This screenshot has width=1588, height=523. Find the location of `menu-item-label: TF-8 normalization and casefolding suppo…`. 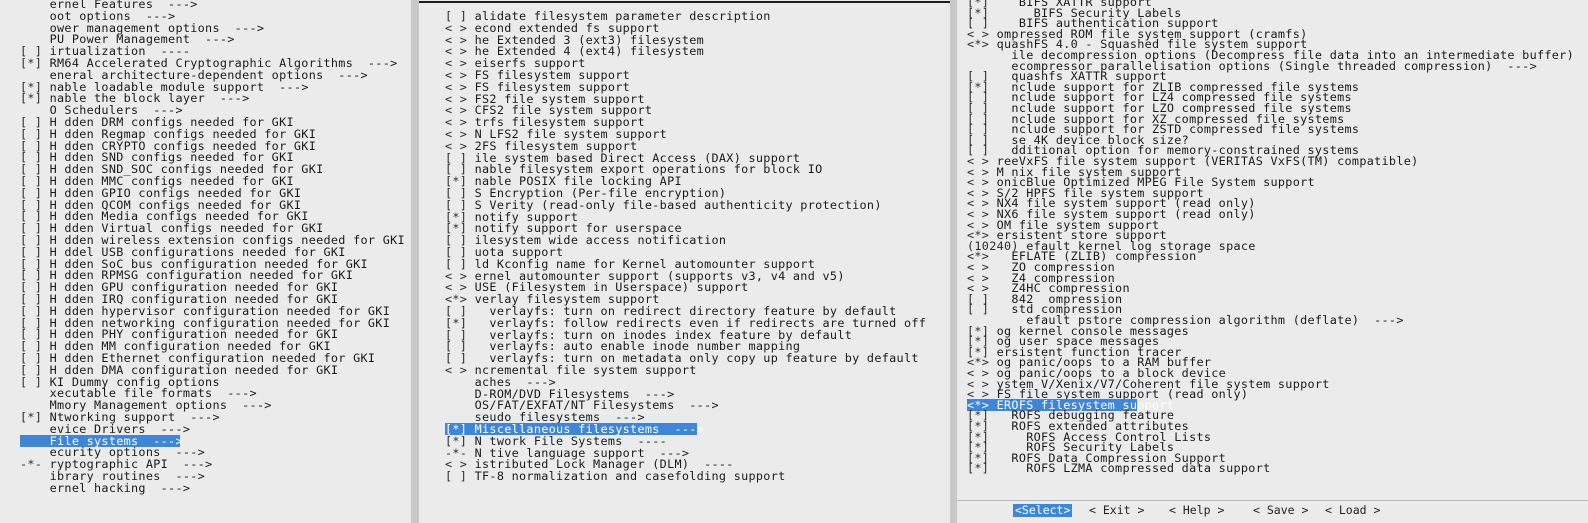

menu-item-label: TF-8 normalization and casefolding suppo… is located at coordinates (630, 476).